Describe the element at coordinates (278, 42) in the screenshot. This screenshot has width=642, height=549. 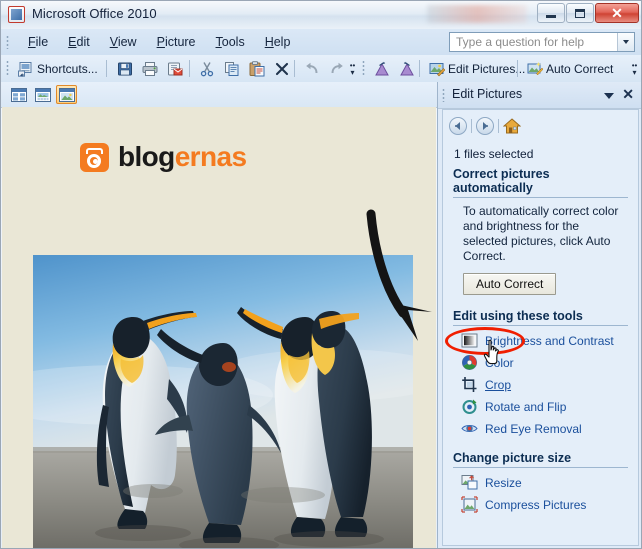
I see `menu-help: Help` at that location.